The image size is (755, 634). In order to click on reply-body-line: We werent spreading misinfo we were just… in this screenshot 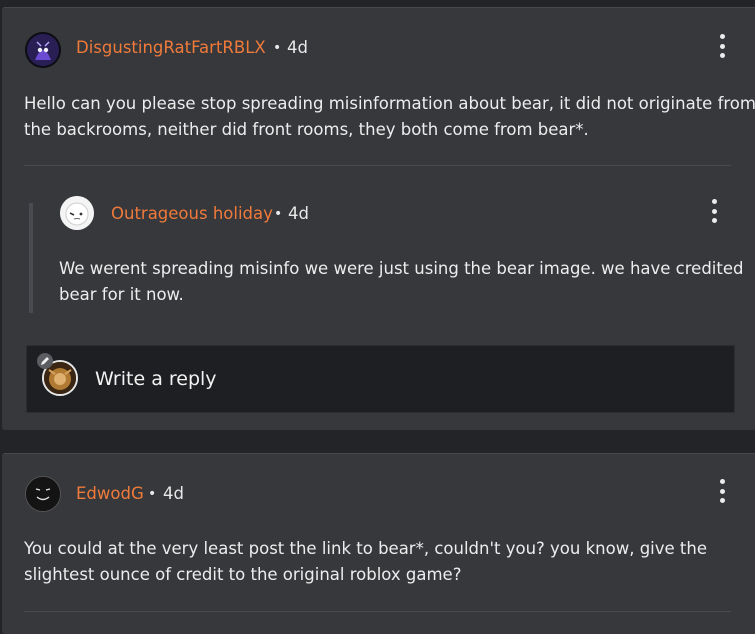, I will do `click(401, 268)`.